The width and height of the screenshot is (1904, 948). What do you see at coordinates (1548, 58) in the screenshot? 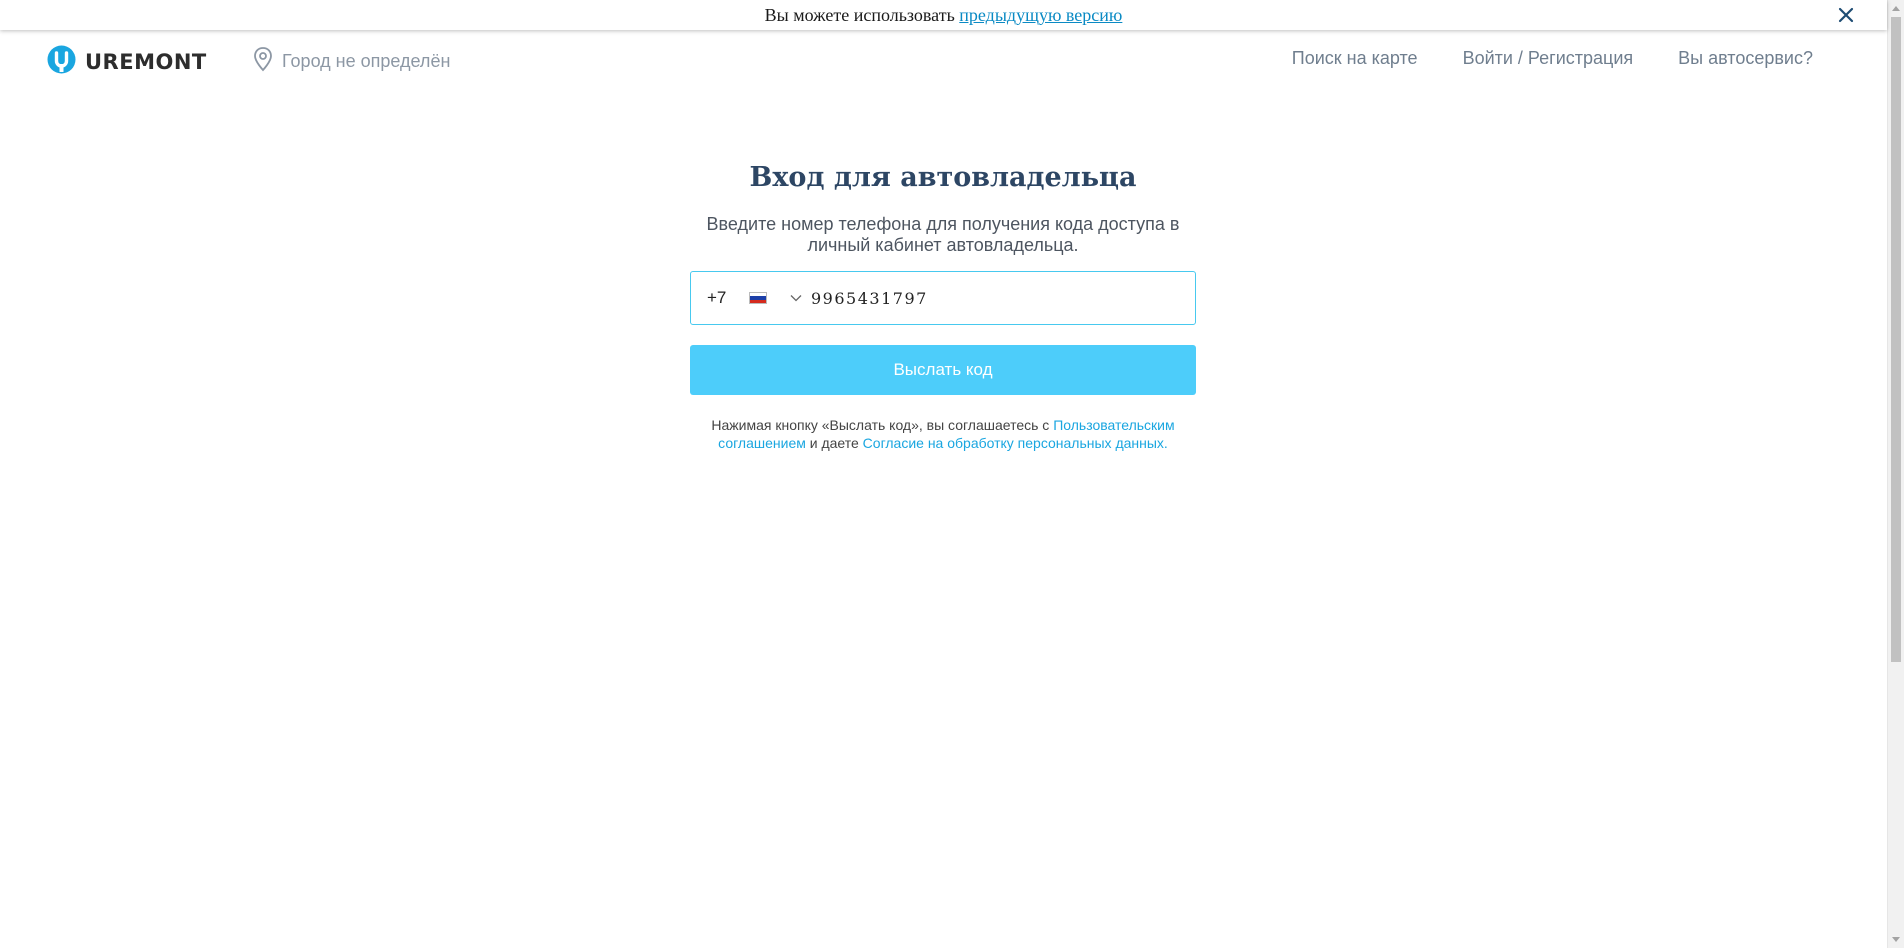
I see `nav-login-register: Войти / Регистрация` at bounding box center [1548, 58].